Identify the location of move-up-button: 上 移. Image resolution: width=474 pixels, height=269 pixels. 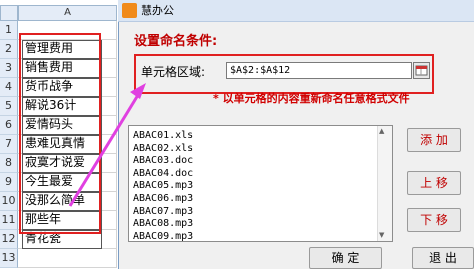
(434, 183).